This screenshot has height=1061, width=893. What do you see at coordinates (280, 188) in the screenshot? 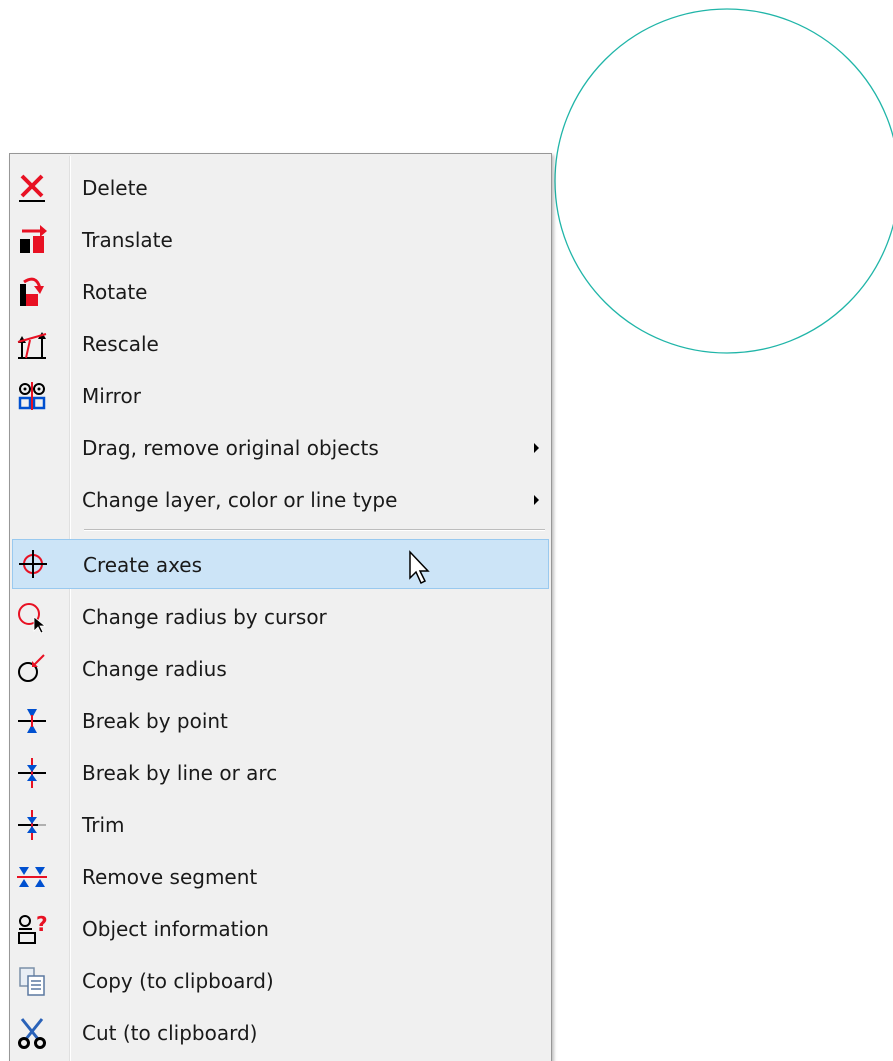
I see `menu-item-delete: Delete` at bounding box center [280, 188].